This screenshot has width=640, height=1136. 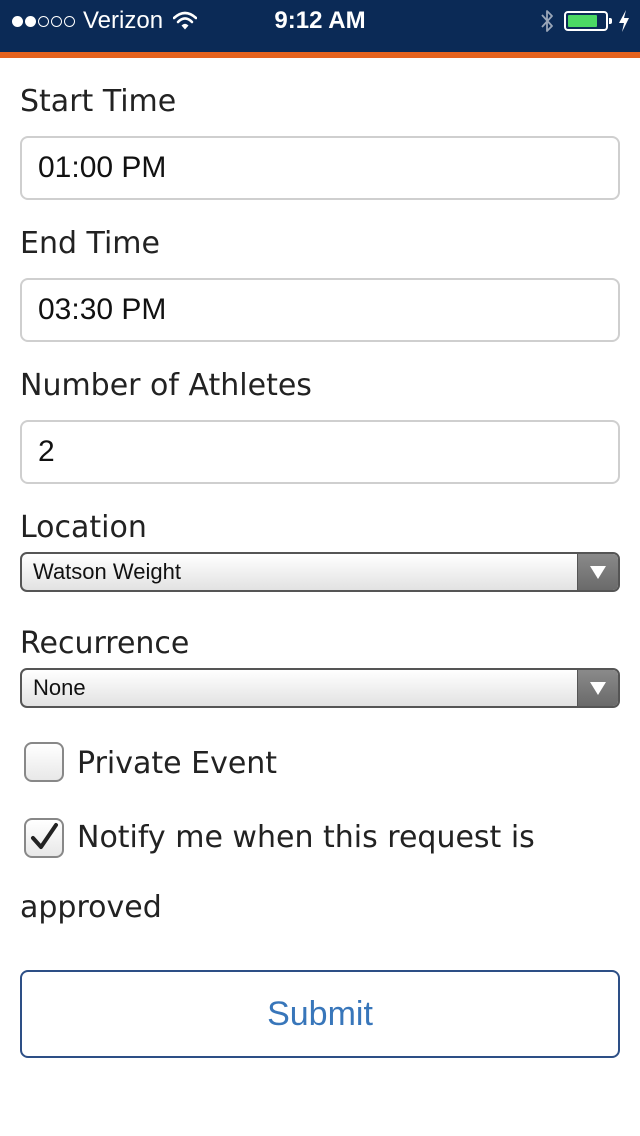 I want to click on status-right, so click(x=585, y=21).